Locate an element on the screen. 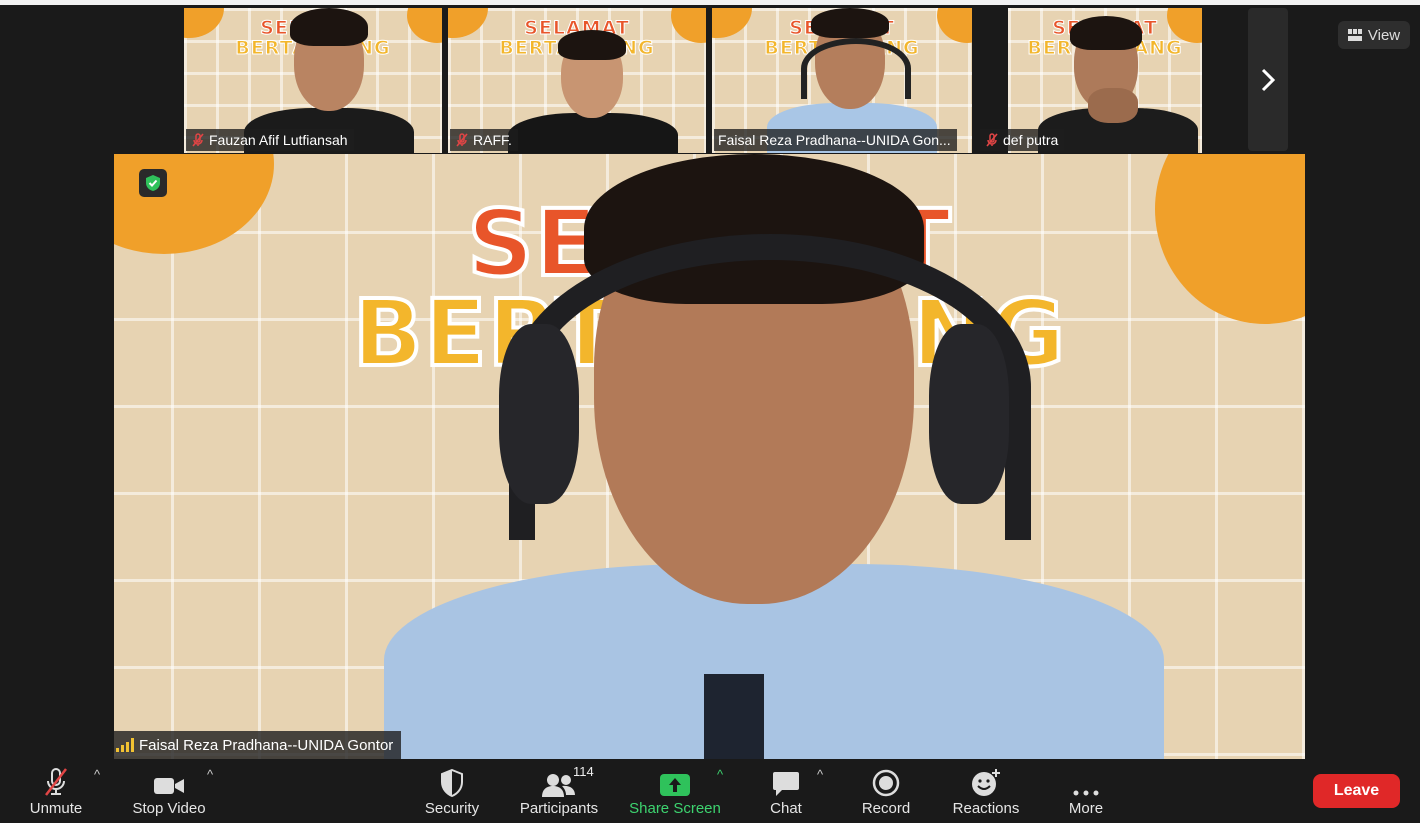 This screenshot has height=823, width=1420. video-camera-icon is located at coordinates (169, 786).